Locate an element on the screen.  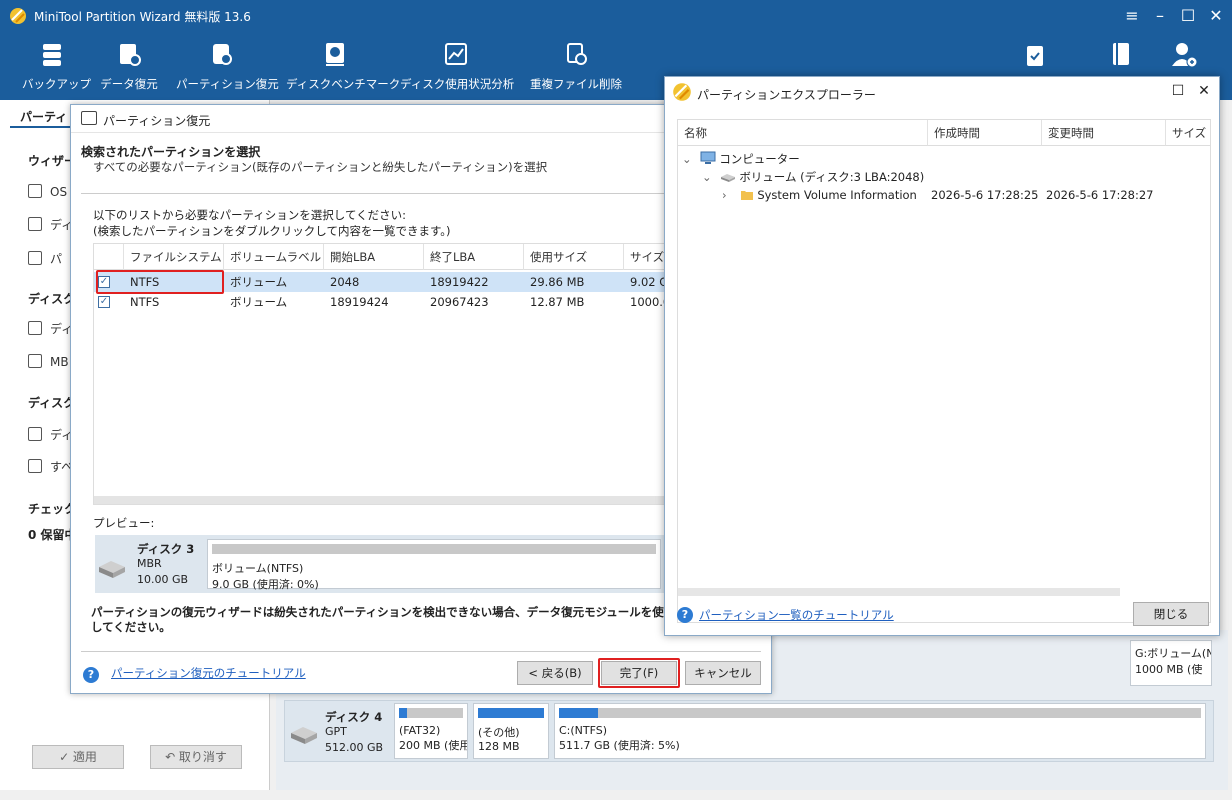
toolbar-data-recovery: データ復元 is located at coordinates (129, 66).